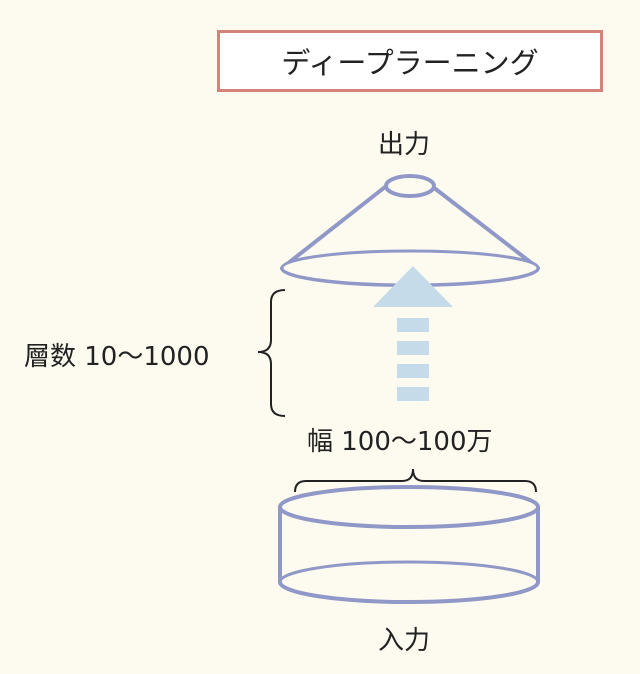 The image size is (640, 674). Describe the element at coordinates (409, 507) in the screenshot. I see `cylinder-top-ellipse` at that location.